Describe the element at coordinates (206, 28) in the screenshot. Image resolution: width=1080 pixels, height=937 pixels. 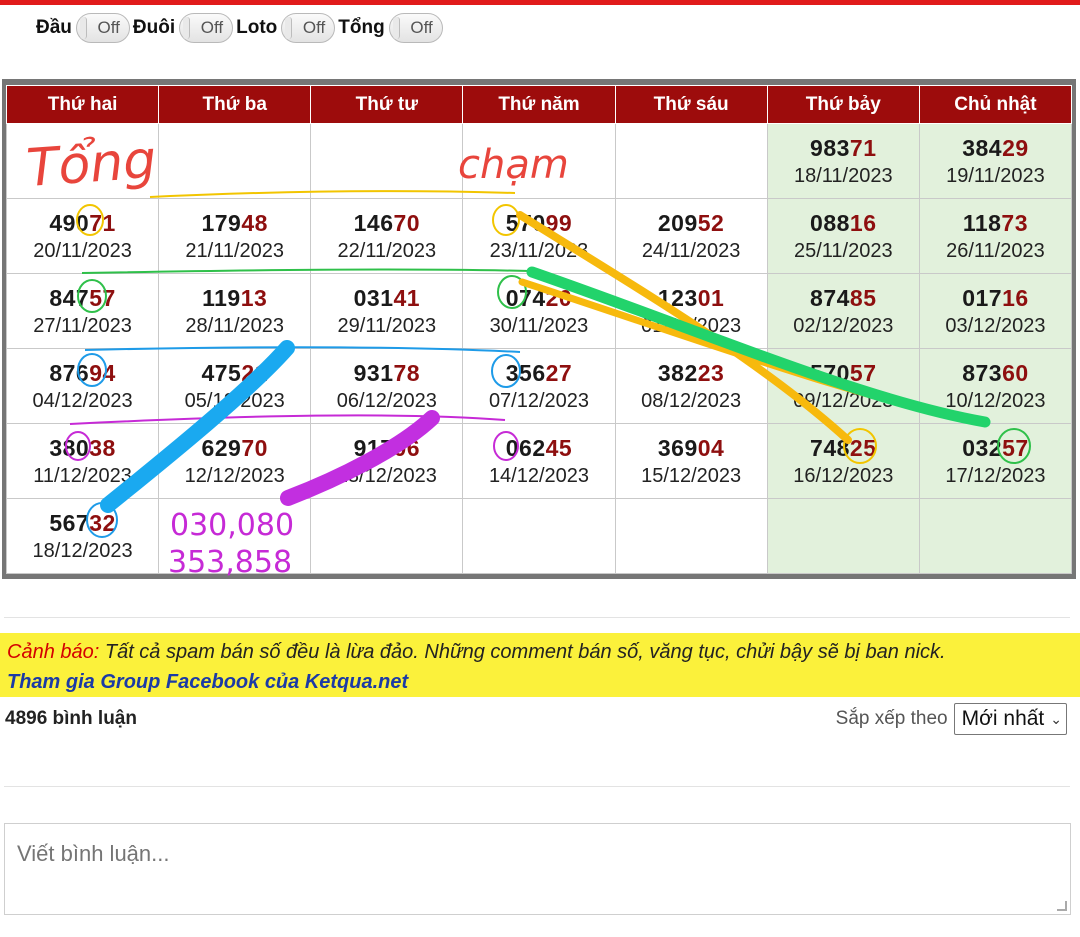
I see `toggle-duoi: Off` at that location.